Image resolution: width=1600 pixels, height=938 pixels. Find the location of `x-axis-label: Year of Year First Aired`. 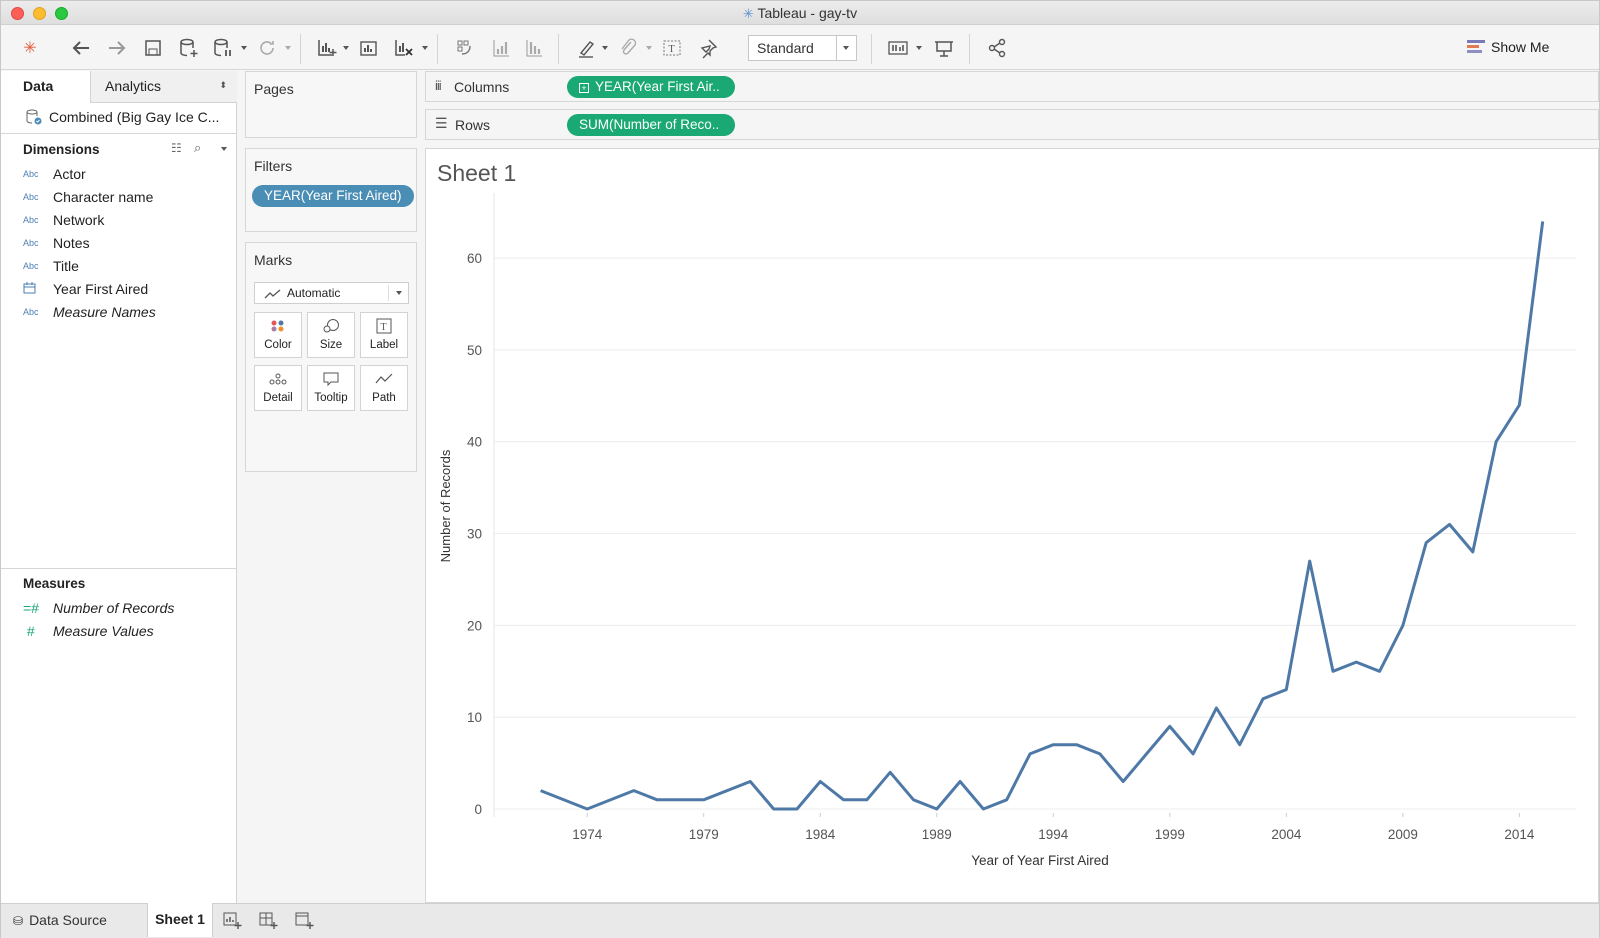

x-axis-label: Year of Year First Aired is located at coordinates (1040, 860).